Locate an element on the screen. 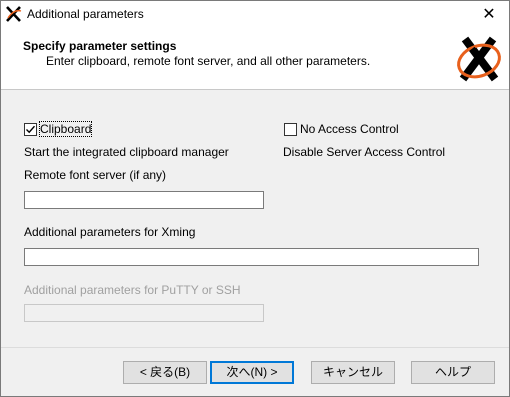 This screenshot has height=397, width=510. window-title: Additional parameters is located at coordinates (85, 14).